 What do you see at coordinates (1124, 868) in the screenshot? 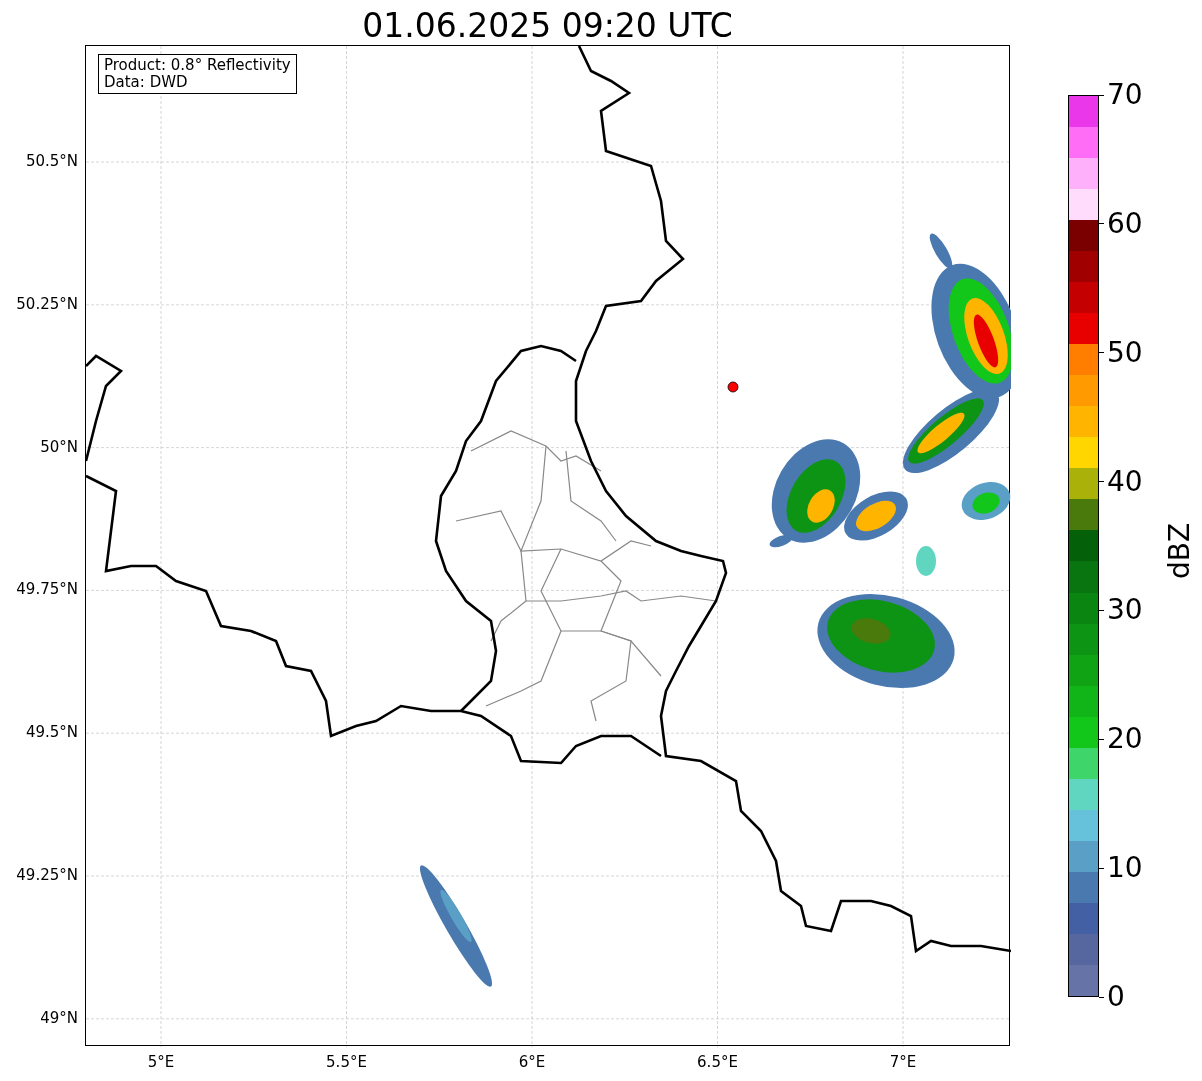
I see `colorbar-tick-label: 10` at bounding box center [1124, 868].